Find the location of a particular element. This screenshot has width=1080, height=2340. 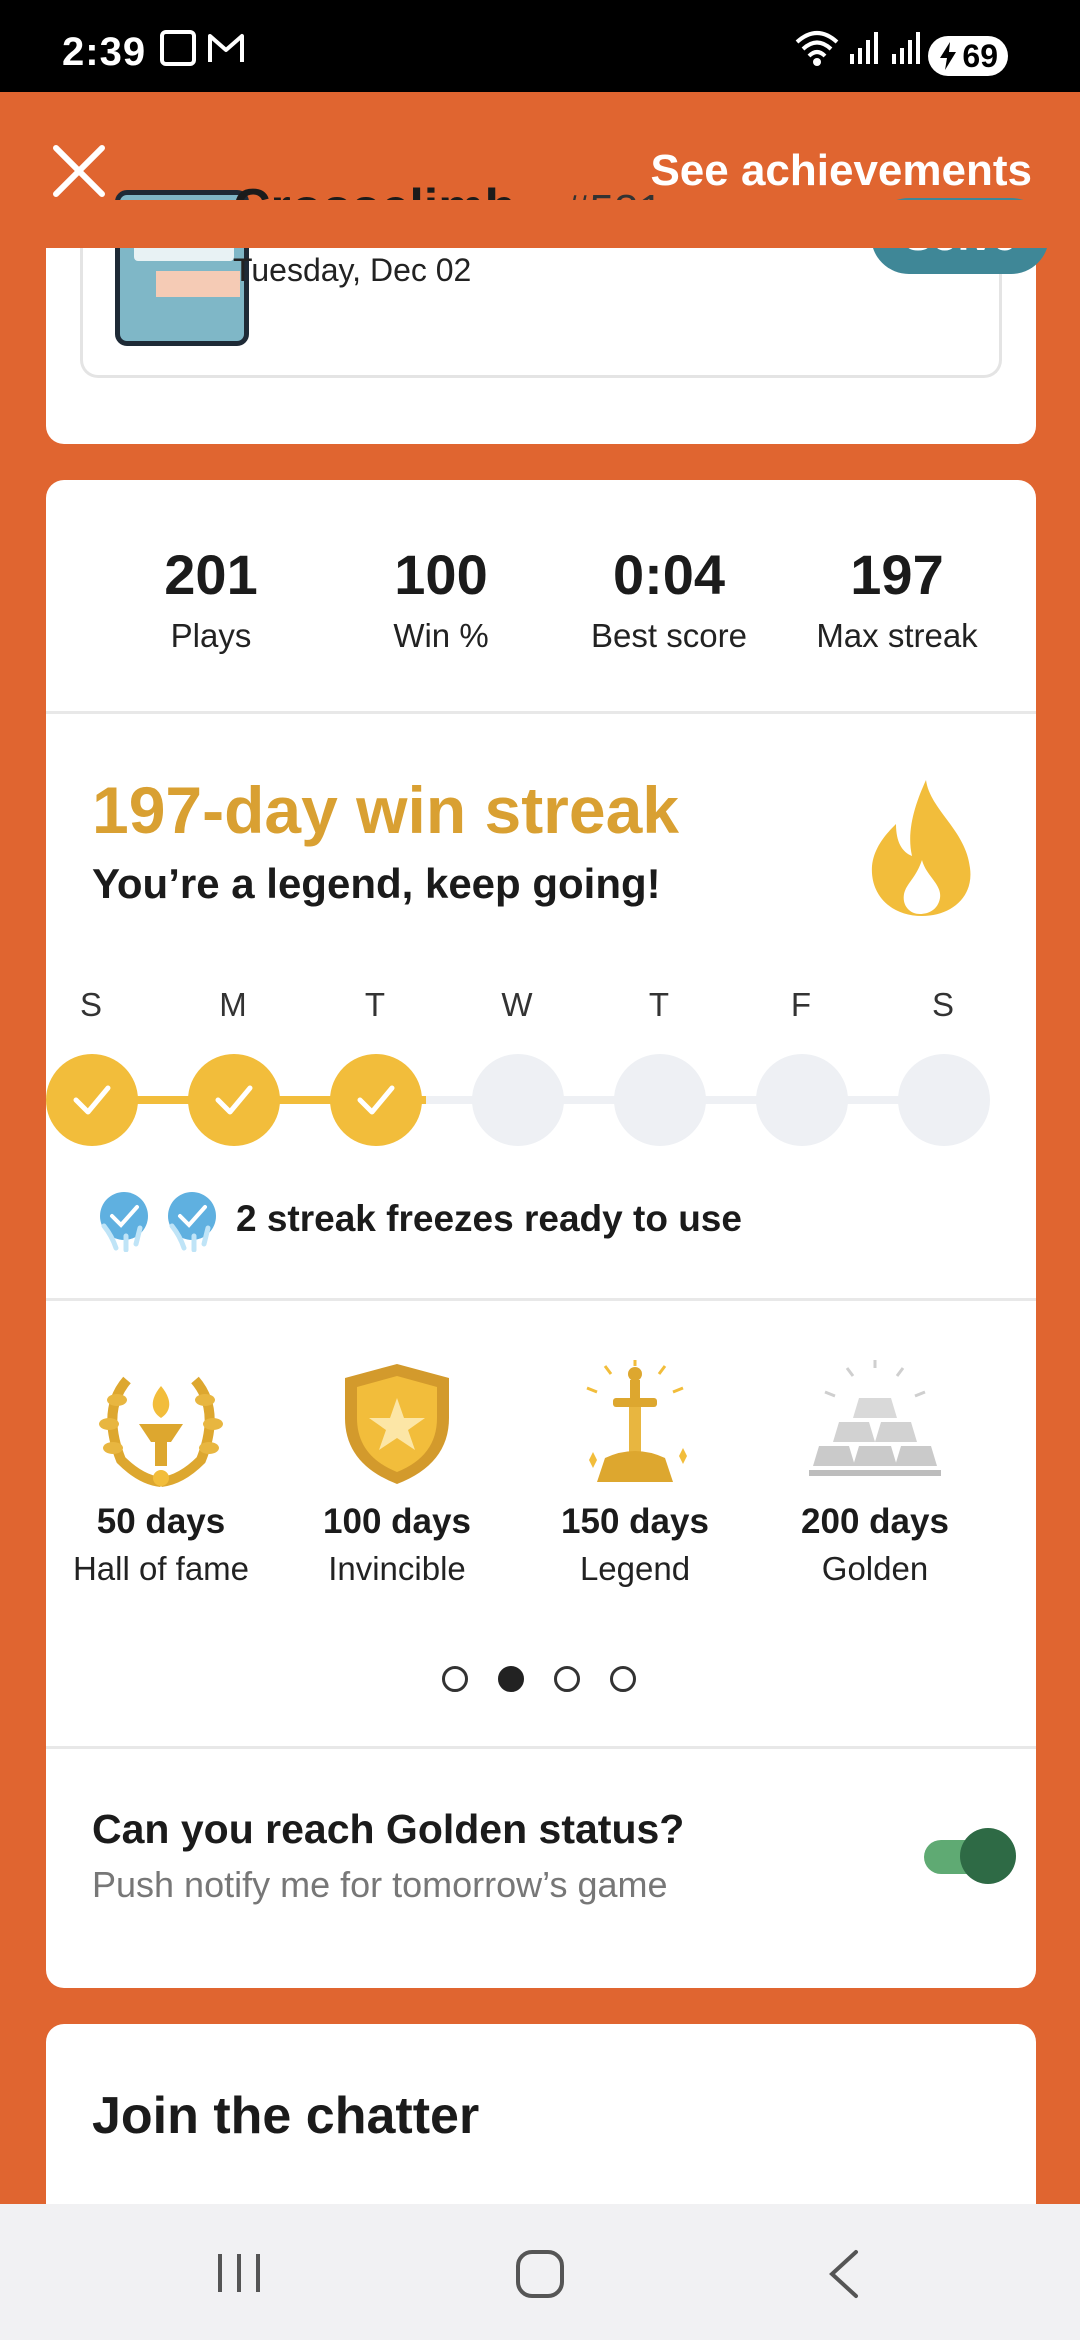

sword-stone-icon is located at coordinates (636, 1421).